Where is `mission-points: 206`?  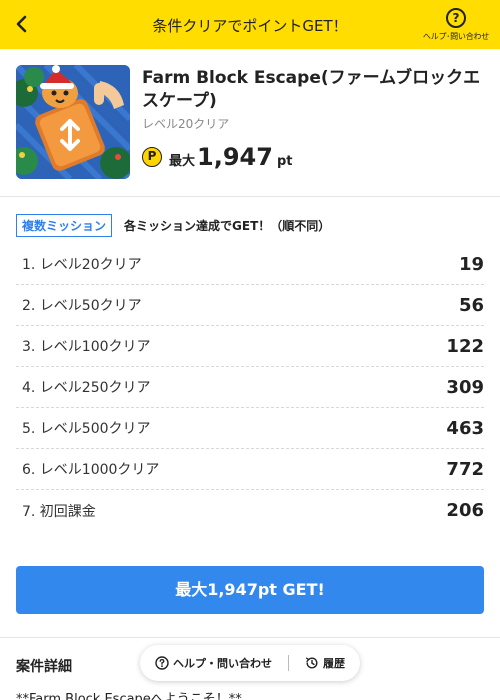 mission-points: 206 is located at coordinates (465, 510).